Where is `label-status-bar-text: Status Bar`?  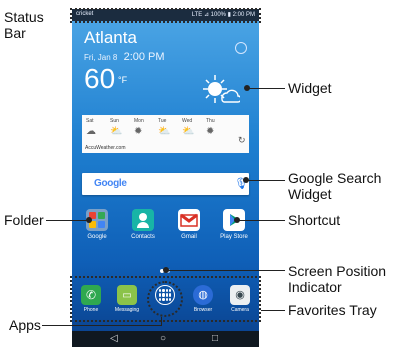 label-status-bar-text: Status Bar is located at coordinates (24, 25).